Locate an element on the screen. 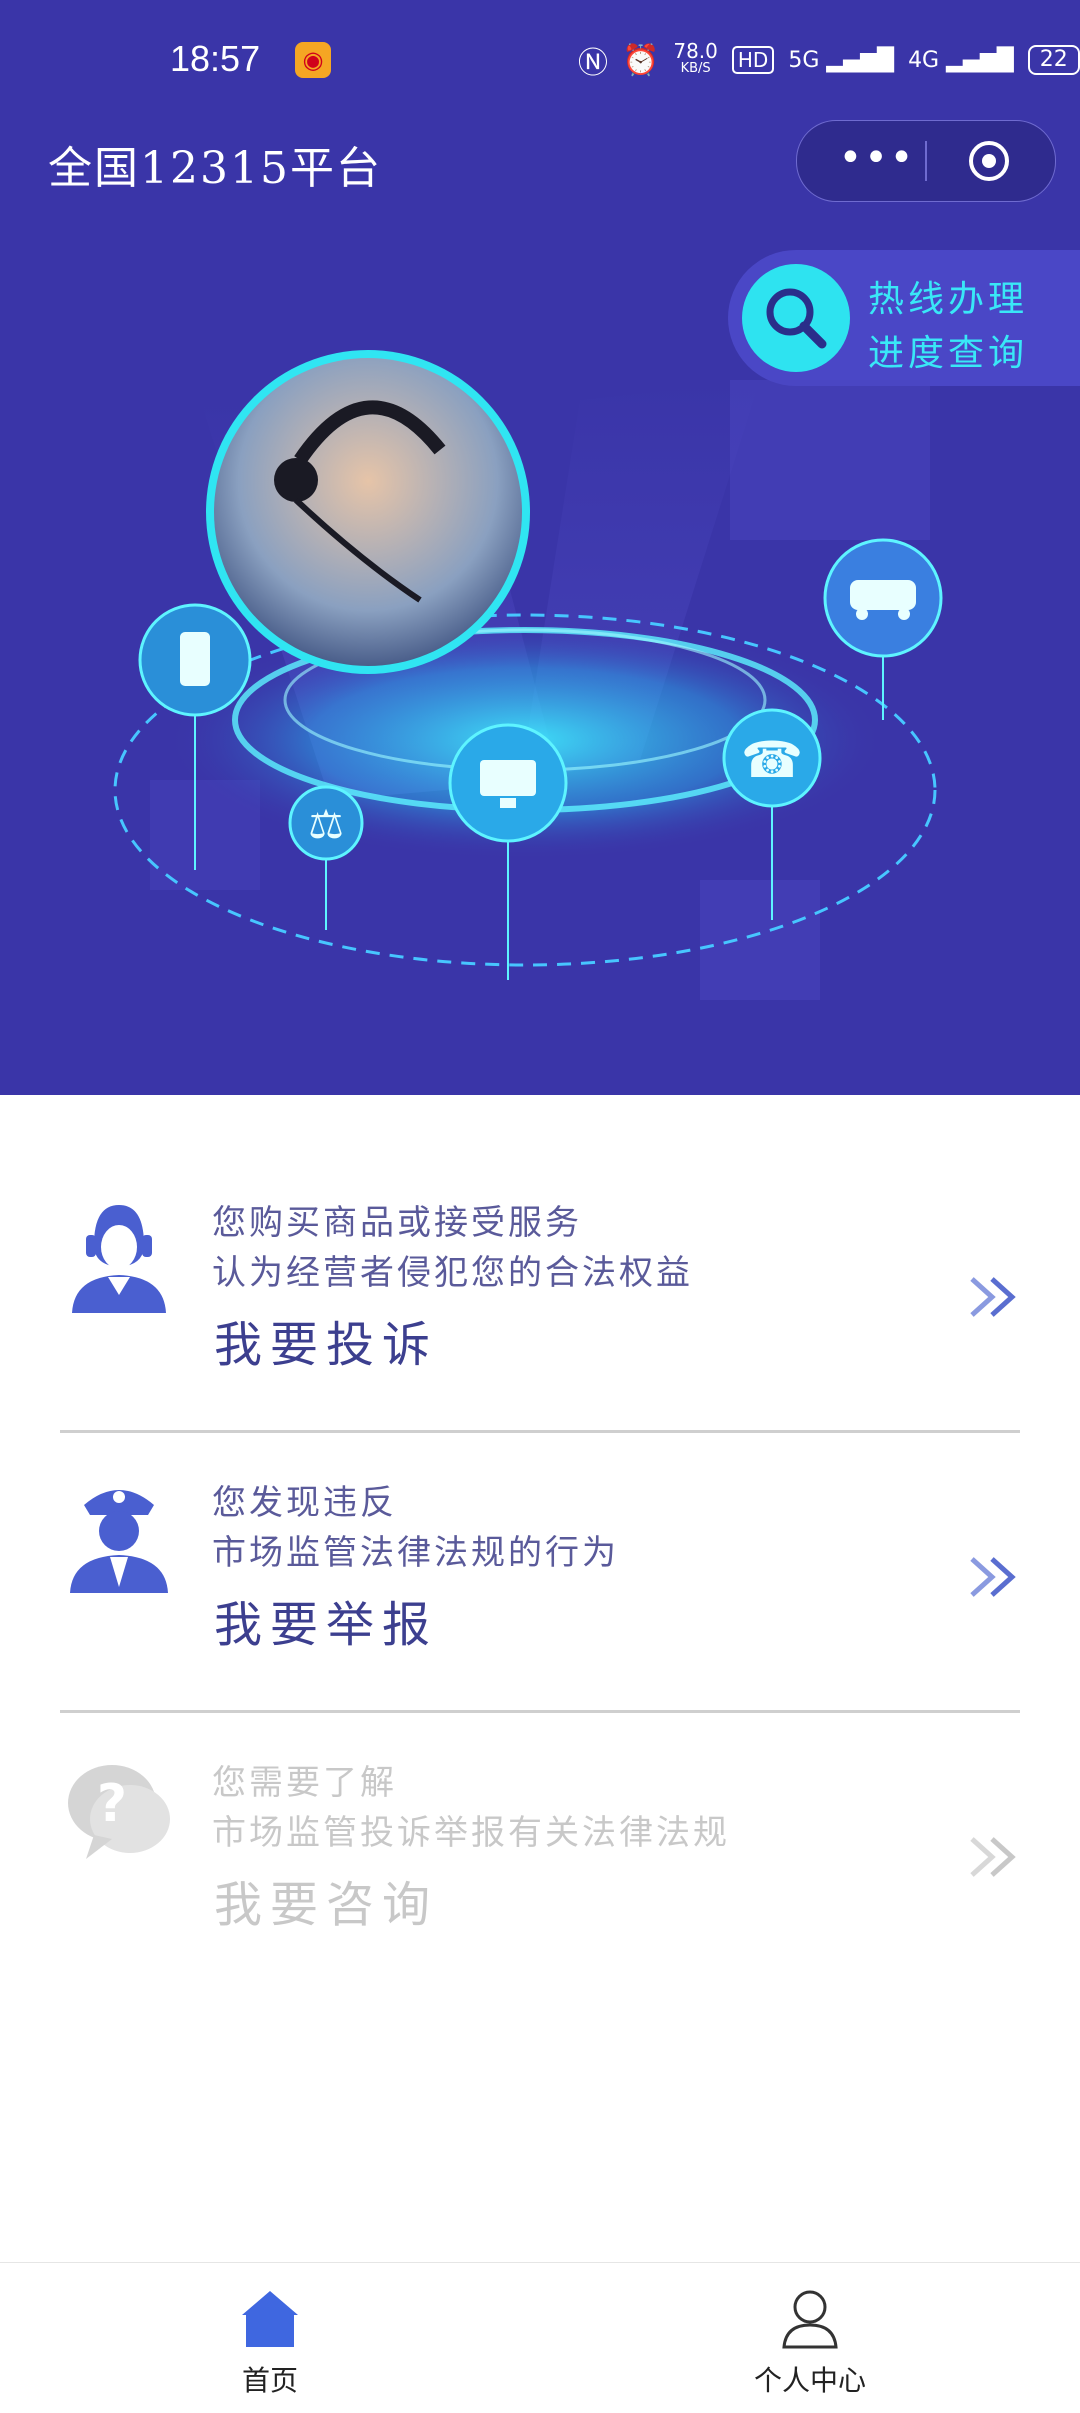 The height and width of the screenshot is (2413, 1080). battery-level: 22 is located at coordinates (1053, 59).